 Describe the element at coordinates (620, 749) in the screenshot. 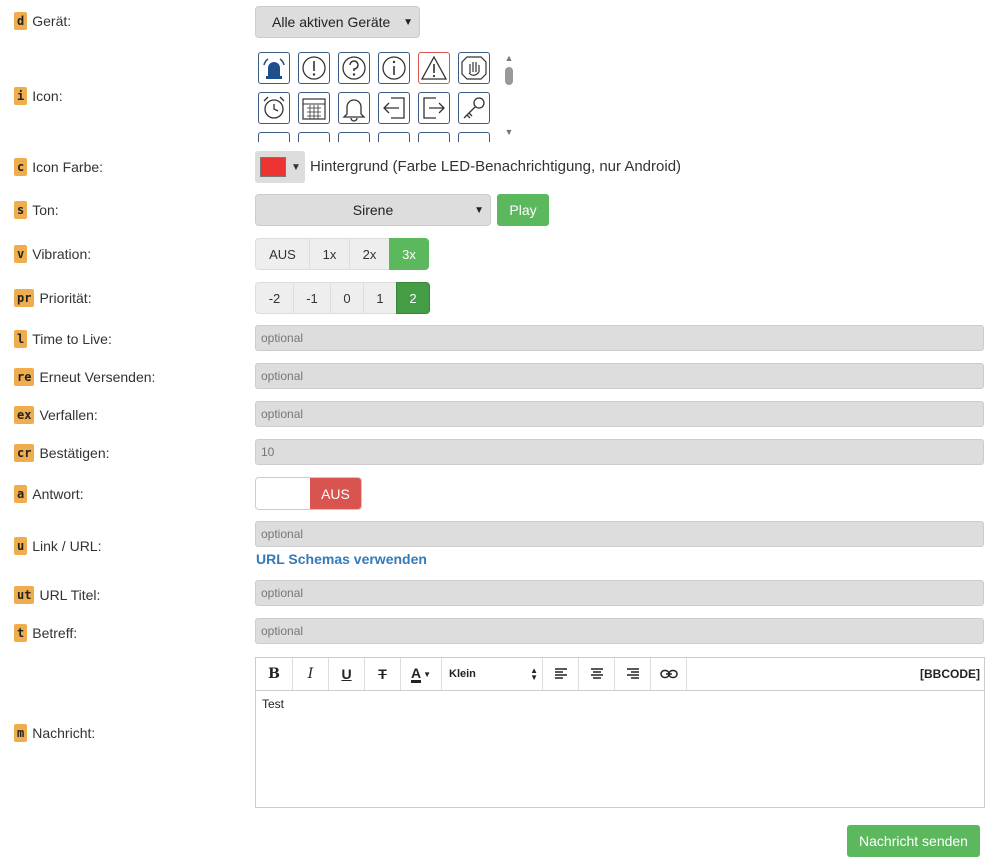

I see `message-editor: Test` at that location.